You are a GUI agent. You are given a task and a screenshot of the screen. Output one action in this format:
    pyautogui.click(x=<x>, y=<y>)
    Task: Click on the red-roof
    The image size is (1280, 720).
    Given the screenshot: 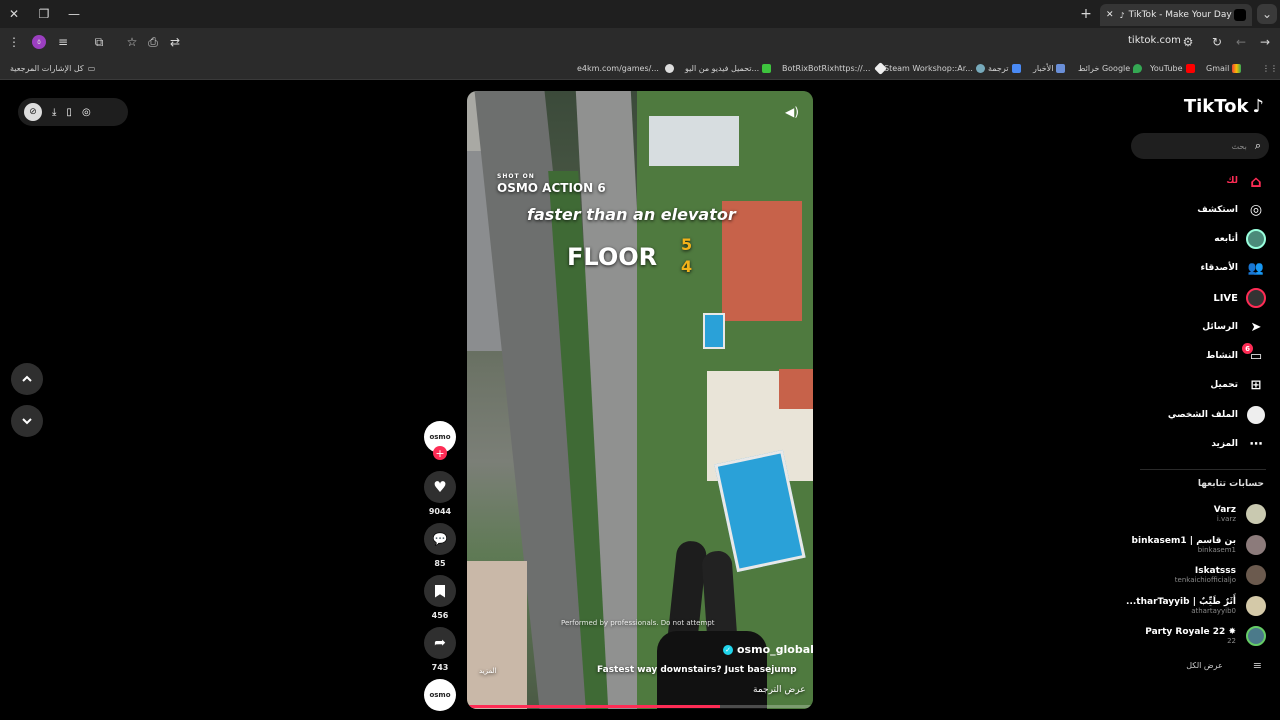 What is the action you would take?
    pyautogui.click(x=796, y=389)
    